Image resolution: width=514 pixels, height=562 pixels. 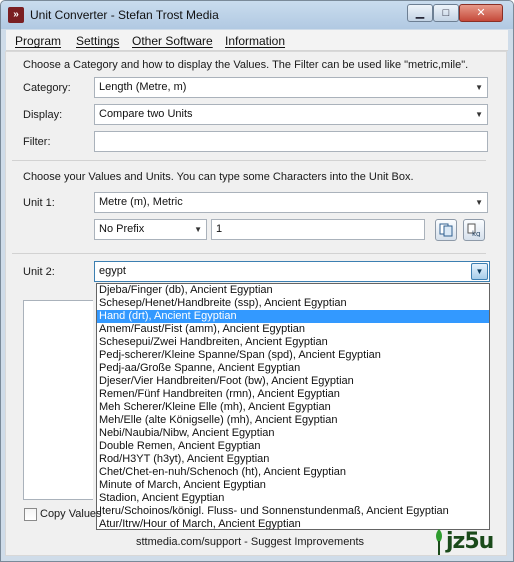 I want to click on results-area, so click(x=58, y=400).